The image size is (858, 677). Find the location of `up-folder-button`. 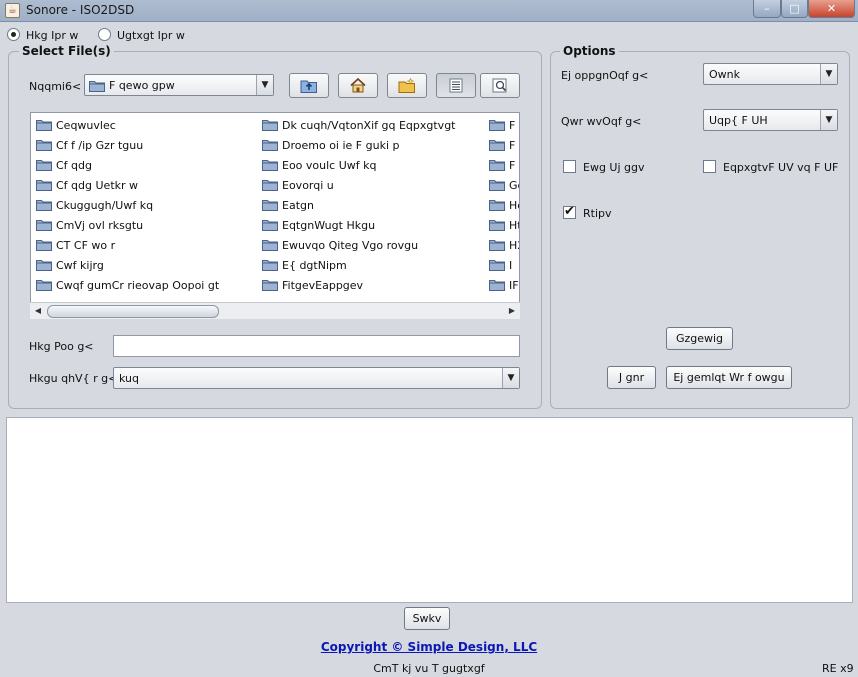

up-folder-button is located at coordinates (309, 85).